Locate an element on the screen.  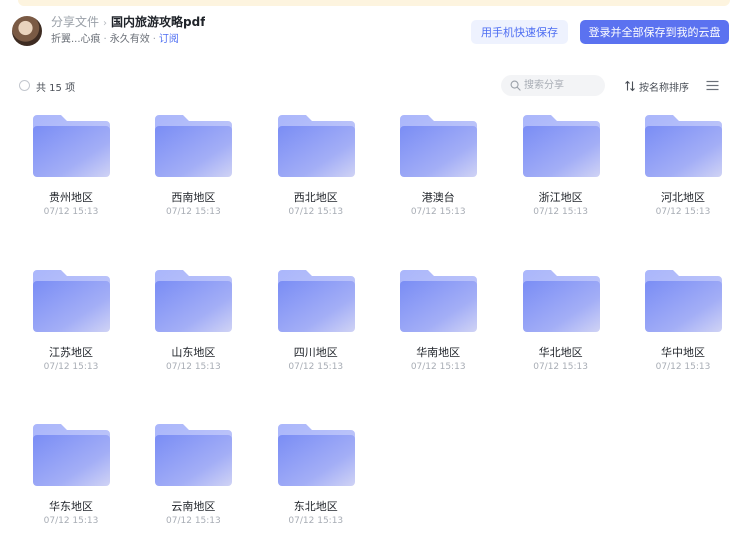
folder-name: 东北地区 is located at coordinates (315, 506).